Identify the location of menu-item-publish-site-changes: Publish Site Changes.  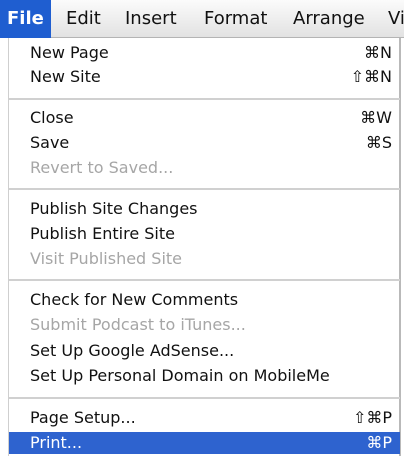
(204, 209).